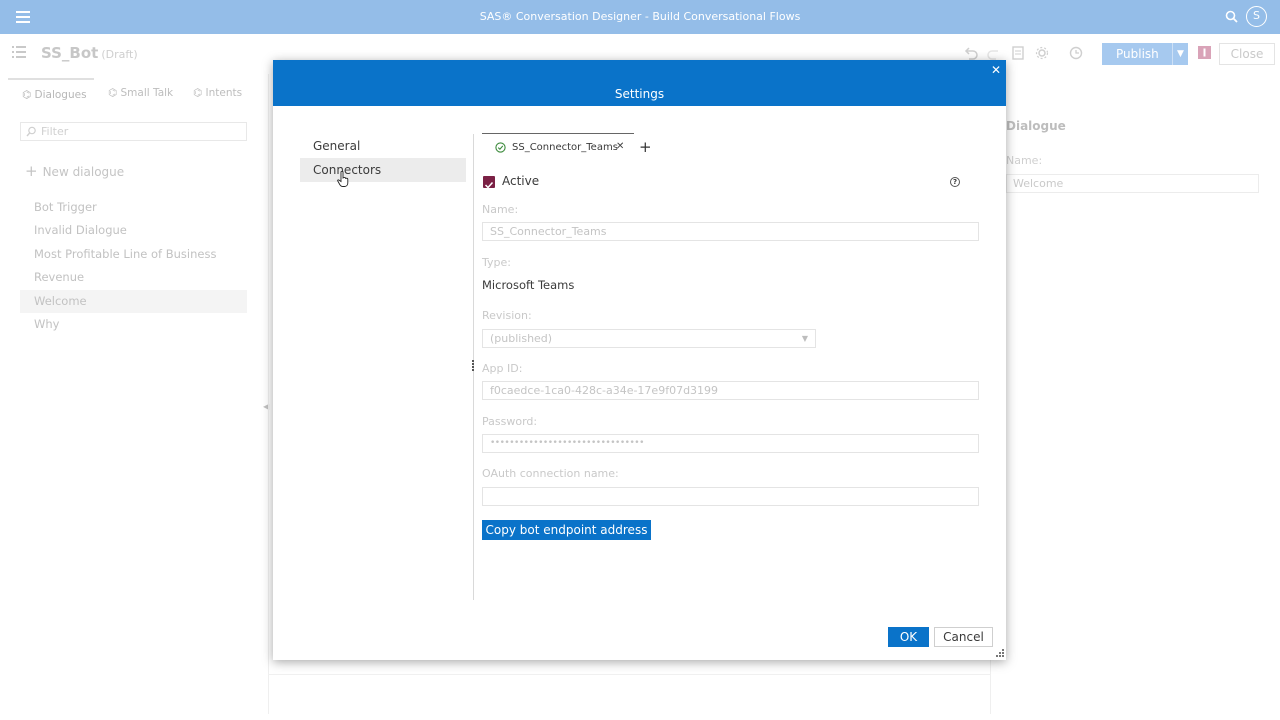 The width and height of the screenshot is (1280, 720). What do you see at coordinates (133, 277) in the screenshot?
I see `list-item: Revenue` at bounding box center [133, 277].